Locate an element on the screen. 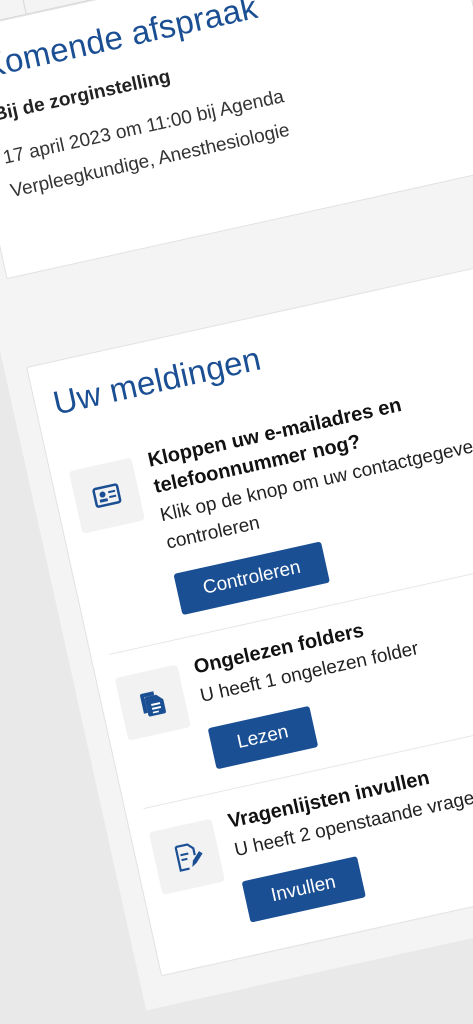 This screenshot has height=1024, width=473. contact-card-icon is located at coordinates (107, 495).